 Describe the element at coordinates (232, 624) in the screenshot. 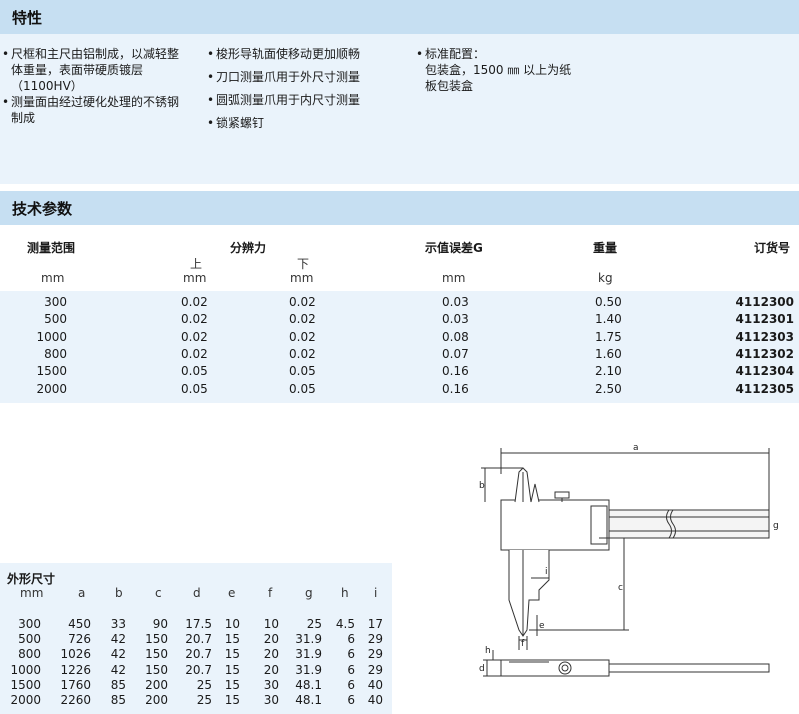

I see `dim-cell-e: 10` at that location.